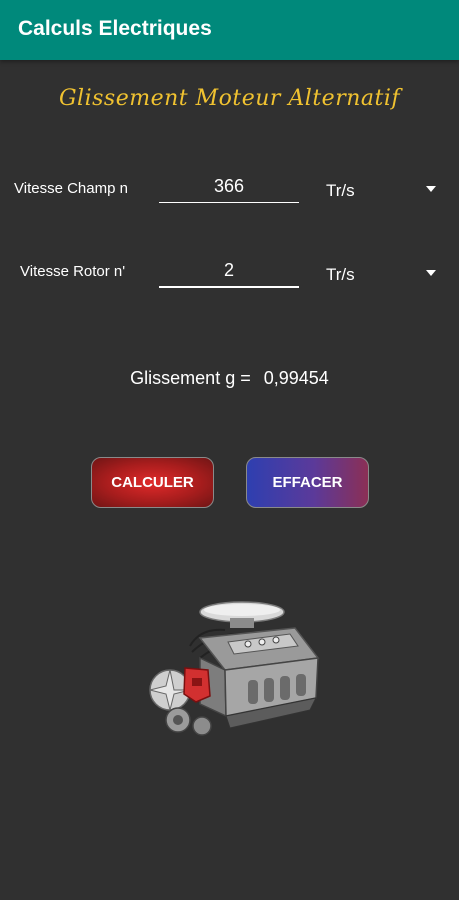 Image resolution: width=459 pixels, height=900 pixels. I want to click on clear-button: EFFACER, so click(307, 482).